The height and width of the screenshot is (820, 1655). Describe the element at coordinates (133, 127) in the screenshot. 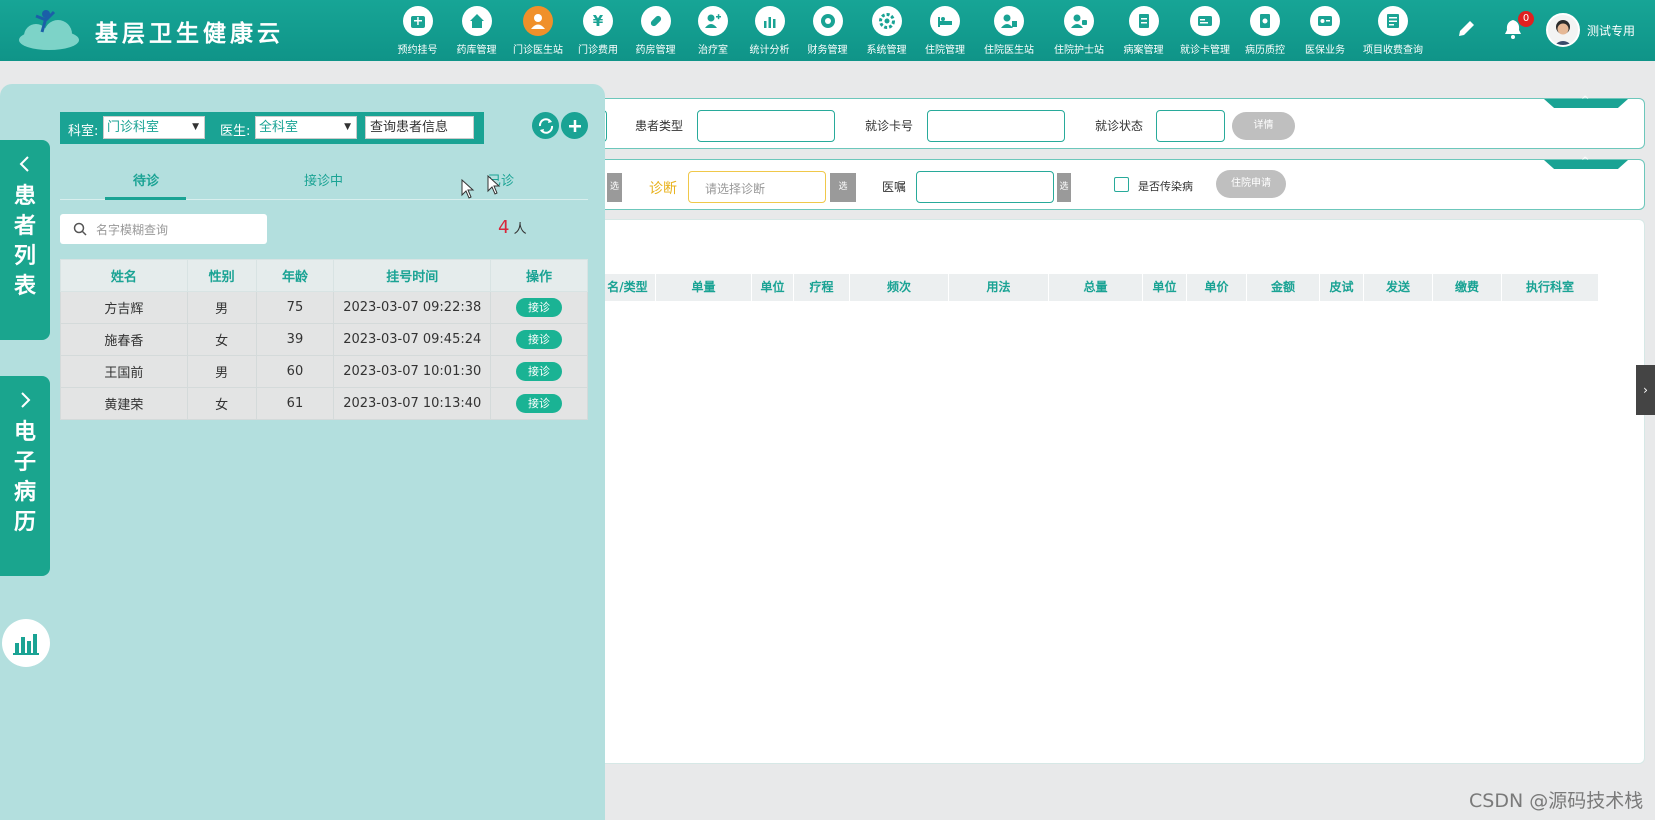

I see `dept-select-value: 门诊科室` at that location.